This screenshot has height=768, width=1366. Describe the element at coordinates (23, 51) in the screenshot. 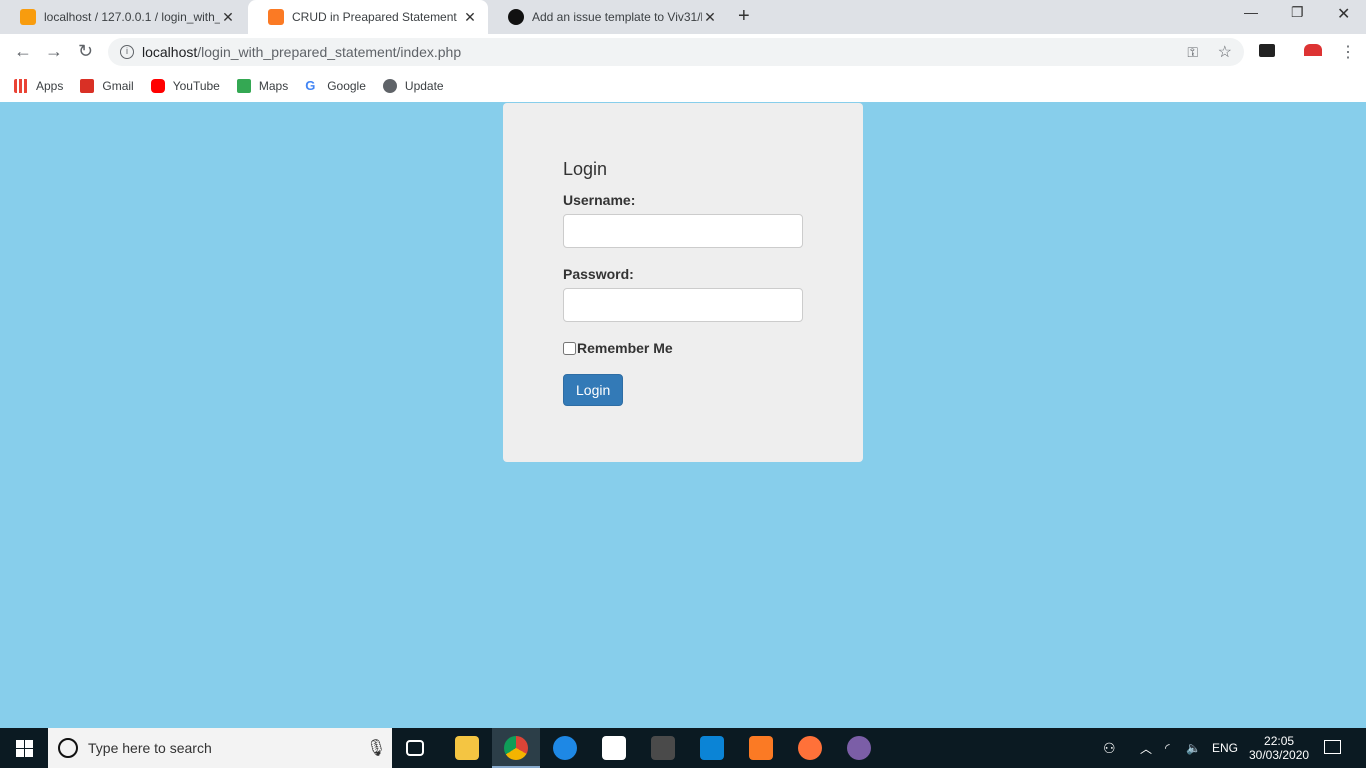

I see `back-button: ←` at that location.